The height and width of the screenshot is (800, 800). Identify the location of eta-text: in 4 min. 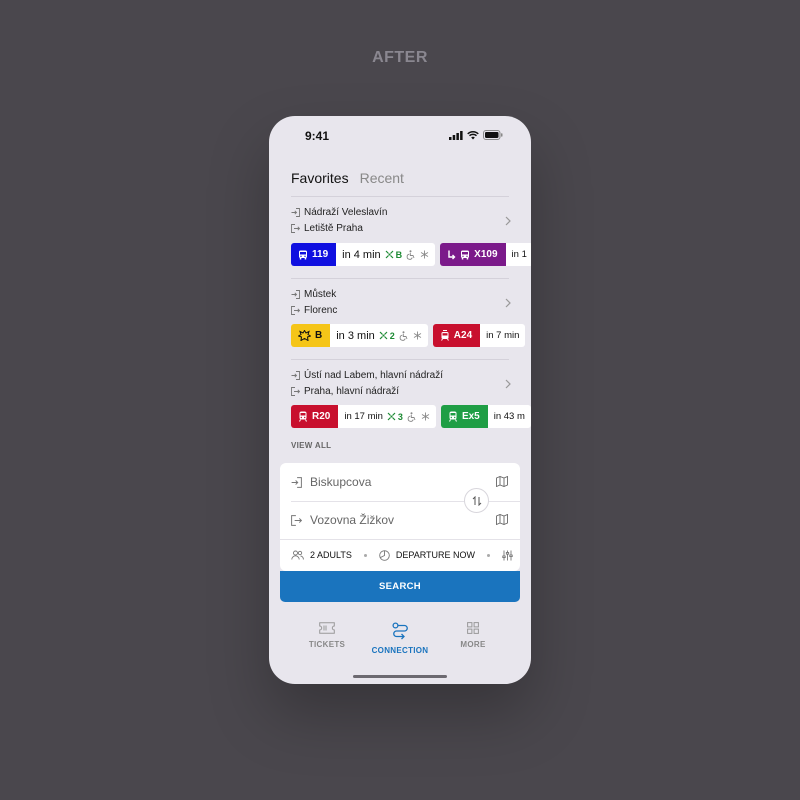
(361, 254).